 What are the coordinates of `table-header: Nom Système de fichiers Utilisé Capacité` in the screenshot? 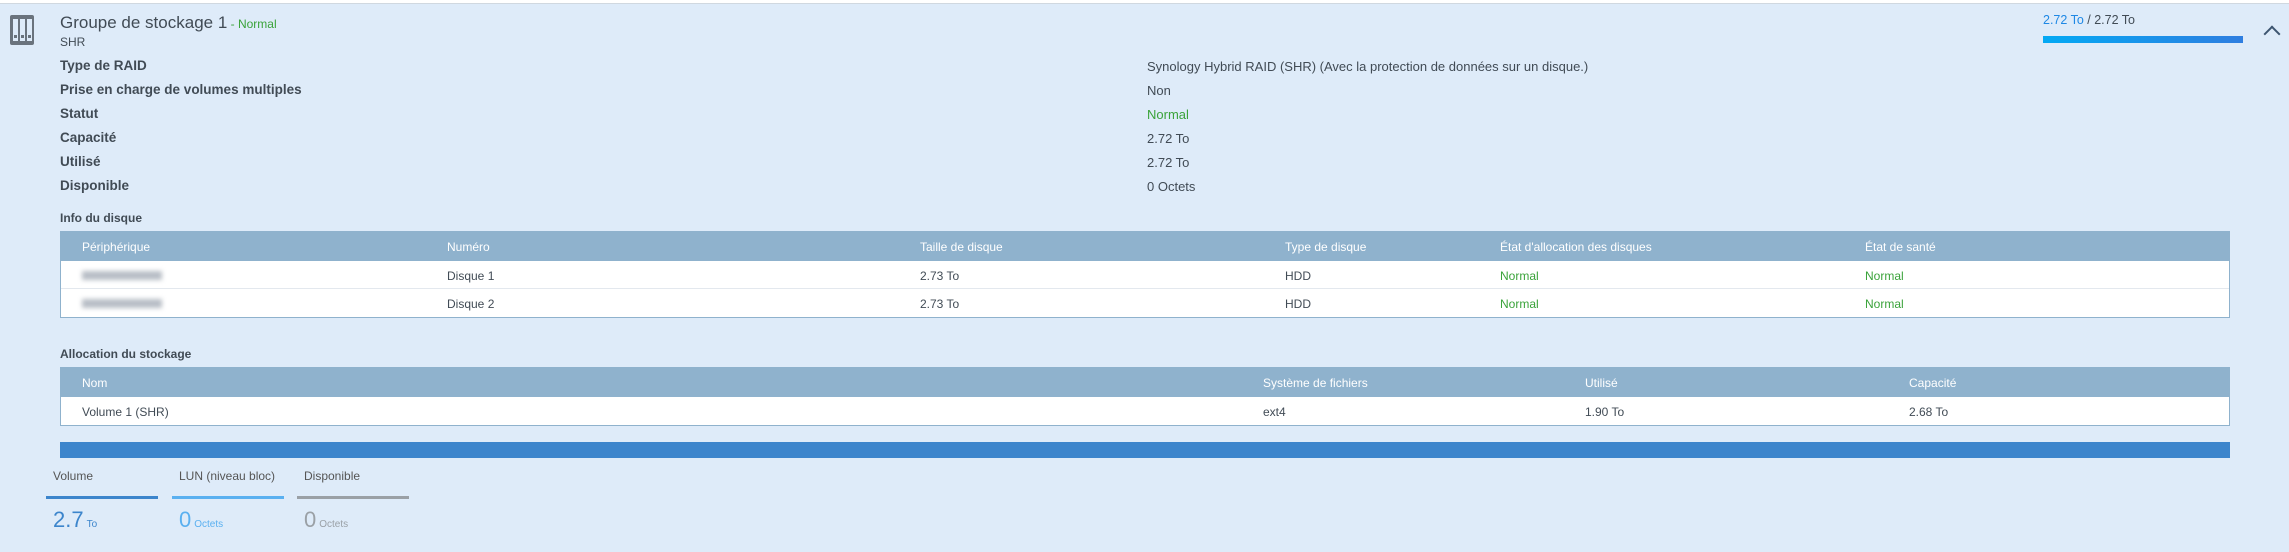 It's located at (1145, 382).